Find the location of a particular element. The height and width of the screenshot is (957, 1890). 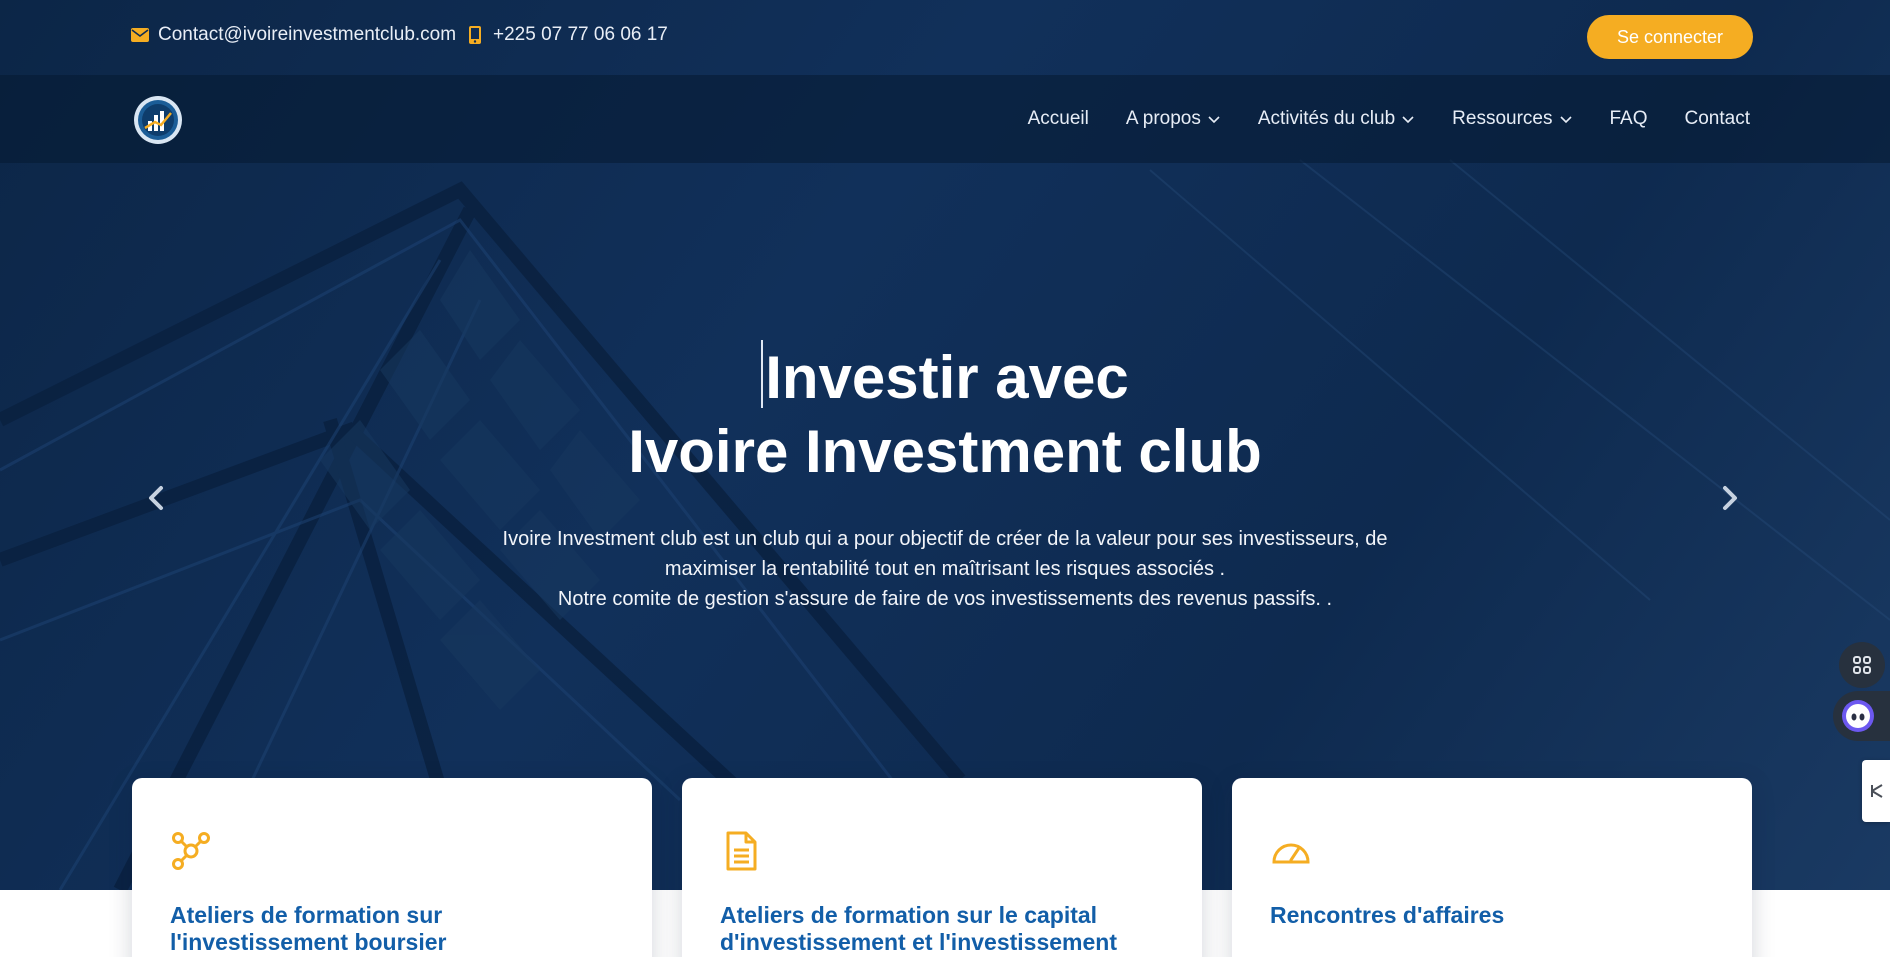

login-button: Se connecter is located at coordinates (1670, 37).